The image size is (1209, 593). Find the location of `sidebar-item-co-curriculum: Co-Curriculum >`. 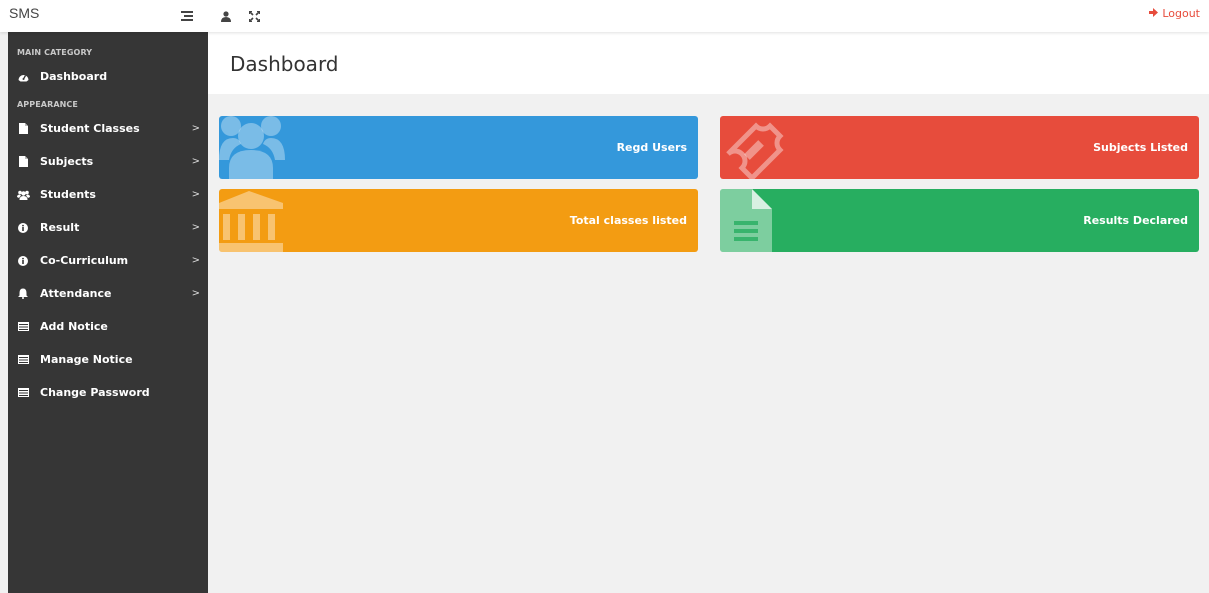

sidebar-item-co-curriculum: Co-Curriculum > is located at coordinates (108, 260).